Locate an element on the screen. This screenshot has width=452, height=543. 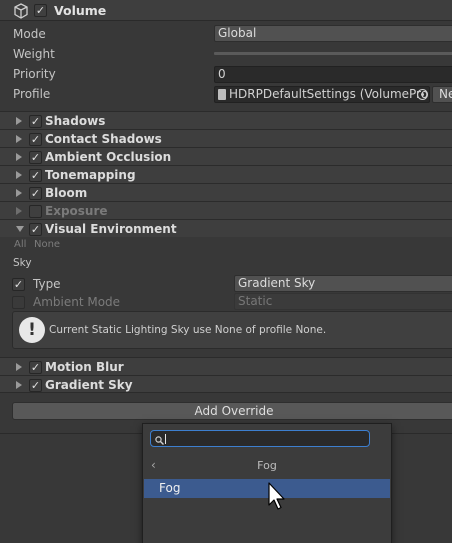
dropdown-item-label: Fog is located at coordinates (170, 488).